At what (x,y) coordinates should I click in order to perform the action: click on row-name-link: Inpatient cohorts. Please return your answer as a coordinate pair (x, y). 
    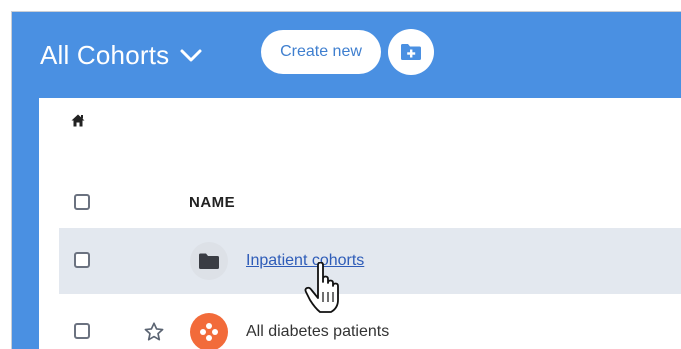
    Looking at the image, I should click on (305, 261).